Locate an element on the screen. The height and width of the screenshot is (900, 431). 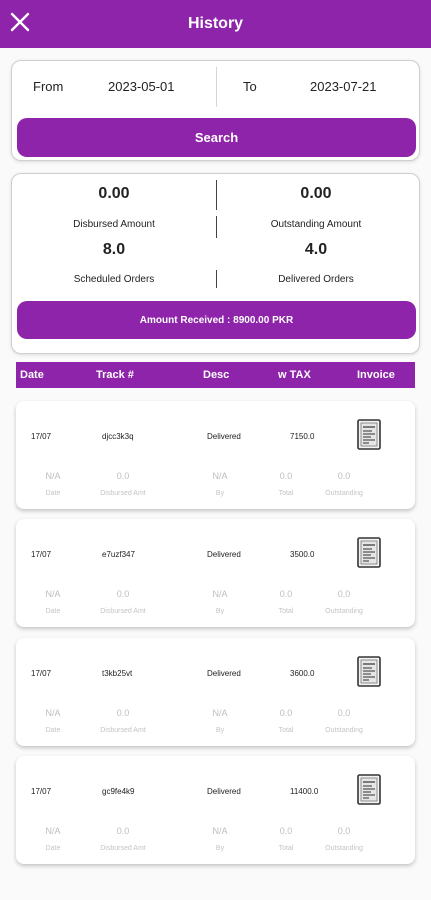
scheduled-orders-label: Scheduled Orders is located at coordinates (114, 279).